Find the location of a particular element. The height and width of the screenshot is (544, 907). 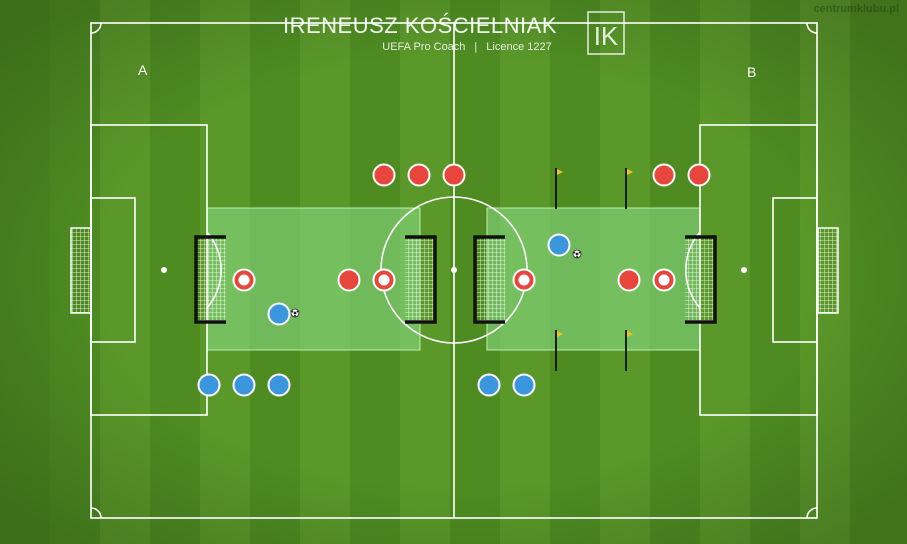

coach-licence: Licence 1227 is located at coordinates (519, 47).